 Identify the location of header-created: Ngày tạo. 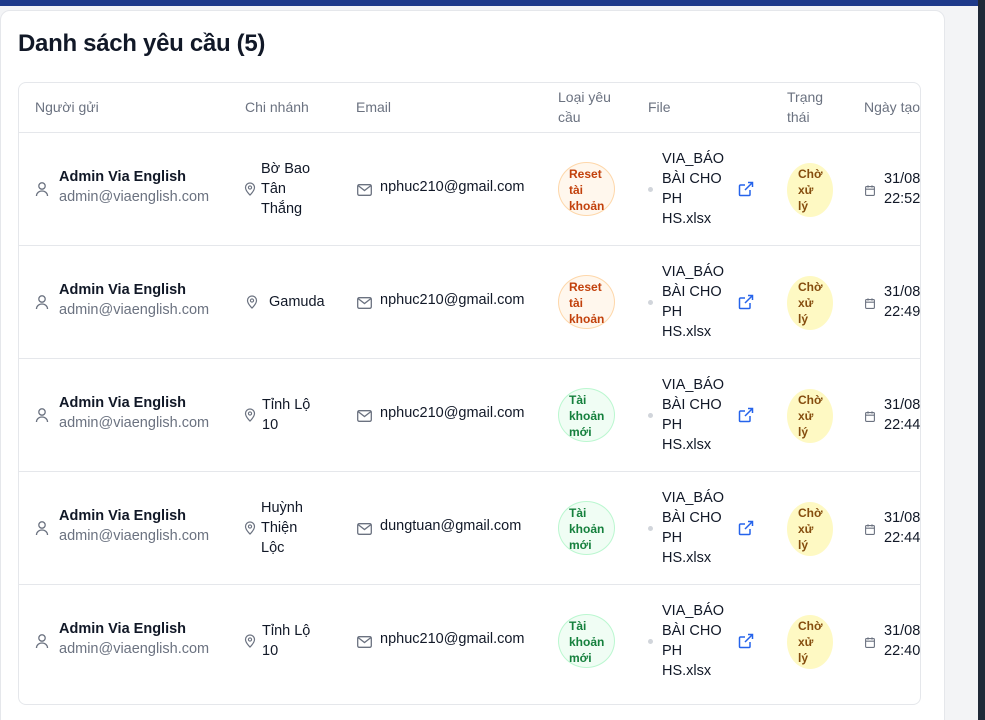
(892, 107).